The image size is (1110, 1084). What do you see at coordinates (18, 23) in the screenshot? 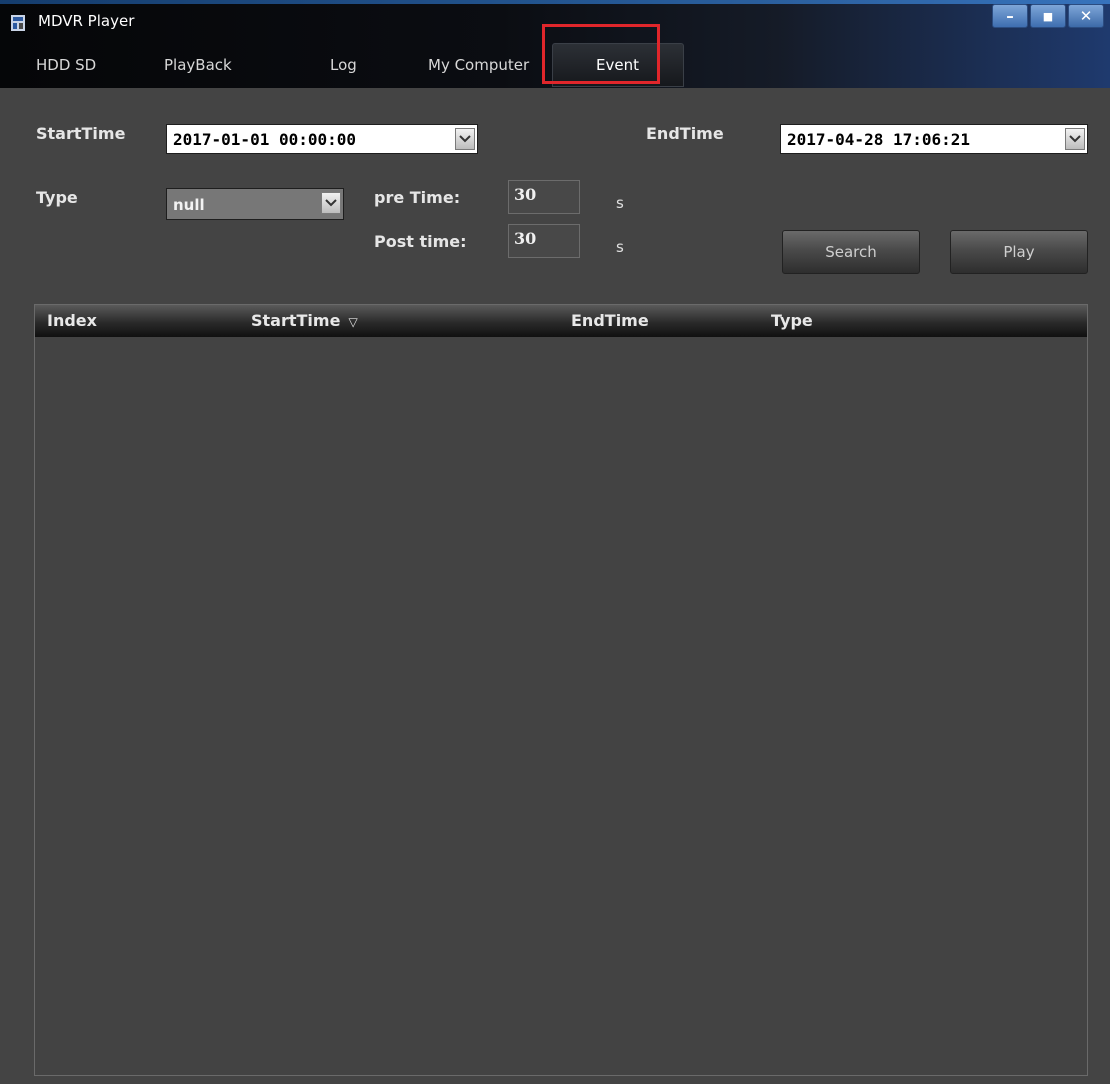
I see `app-icon` at bounding box center [18, 23].